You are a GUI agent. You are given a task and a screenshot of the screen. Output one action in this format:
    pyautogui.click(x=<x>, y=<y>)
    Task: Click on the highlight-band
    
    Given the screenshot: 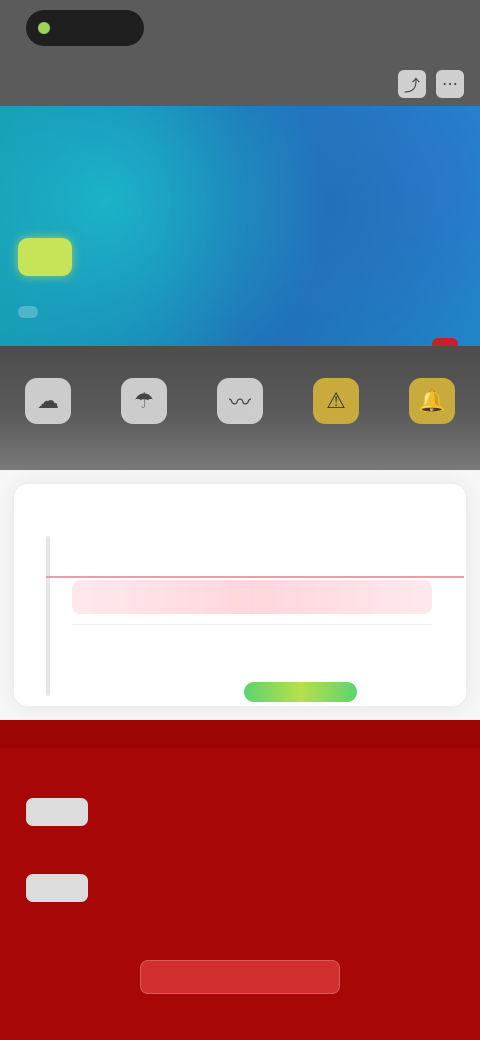 What is the action you would take?
    pyautogui.click(x=252, y=597)
    